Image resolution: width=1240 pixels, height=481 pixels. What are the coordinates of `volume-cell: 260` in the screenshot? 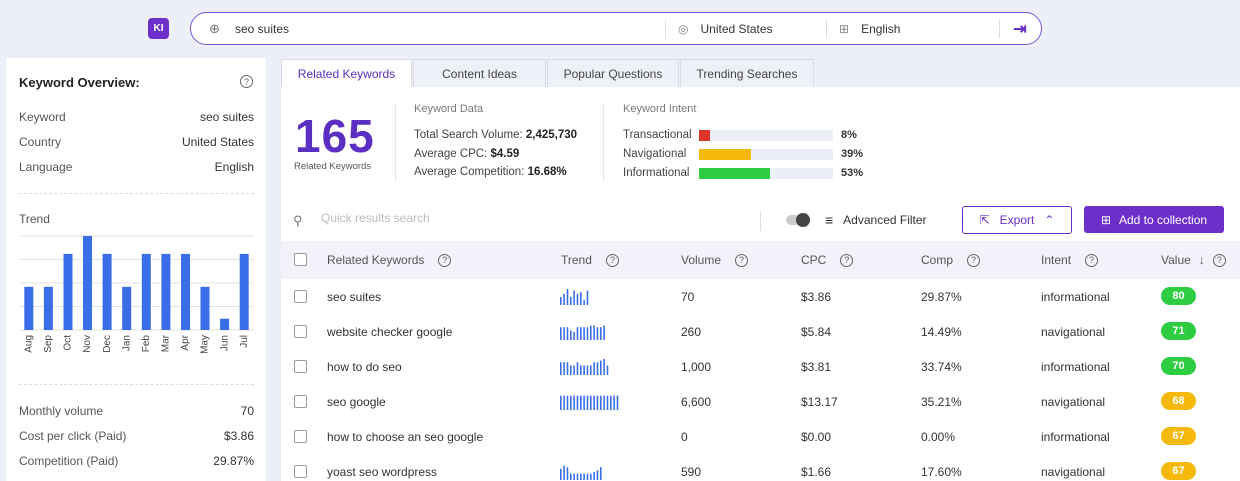 It's located at (691, 331).